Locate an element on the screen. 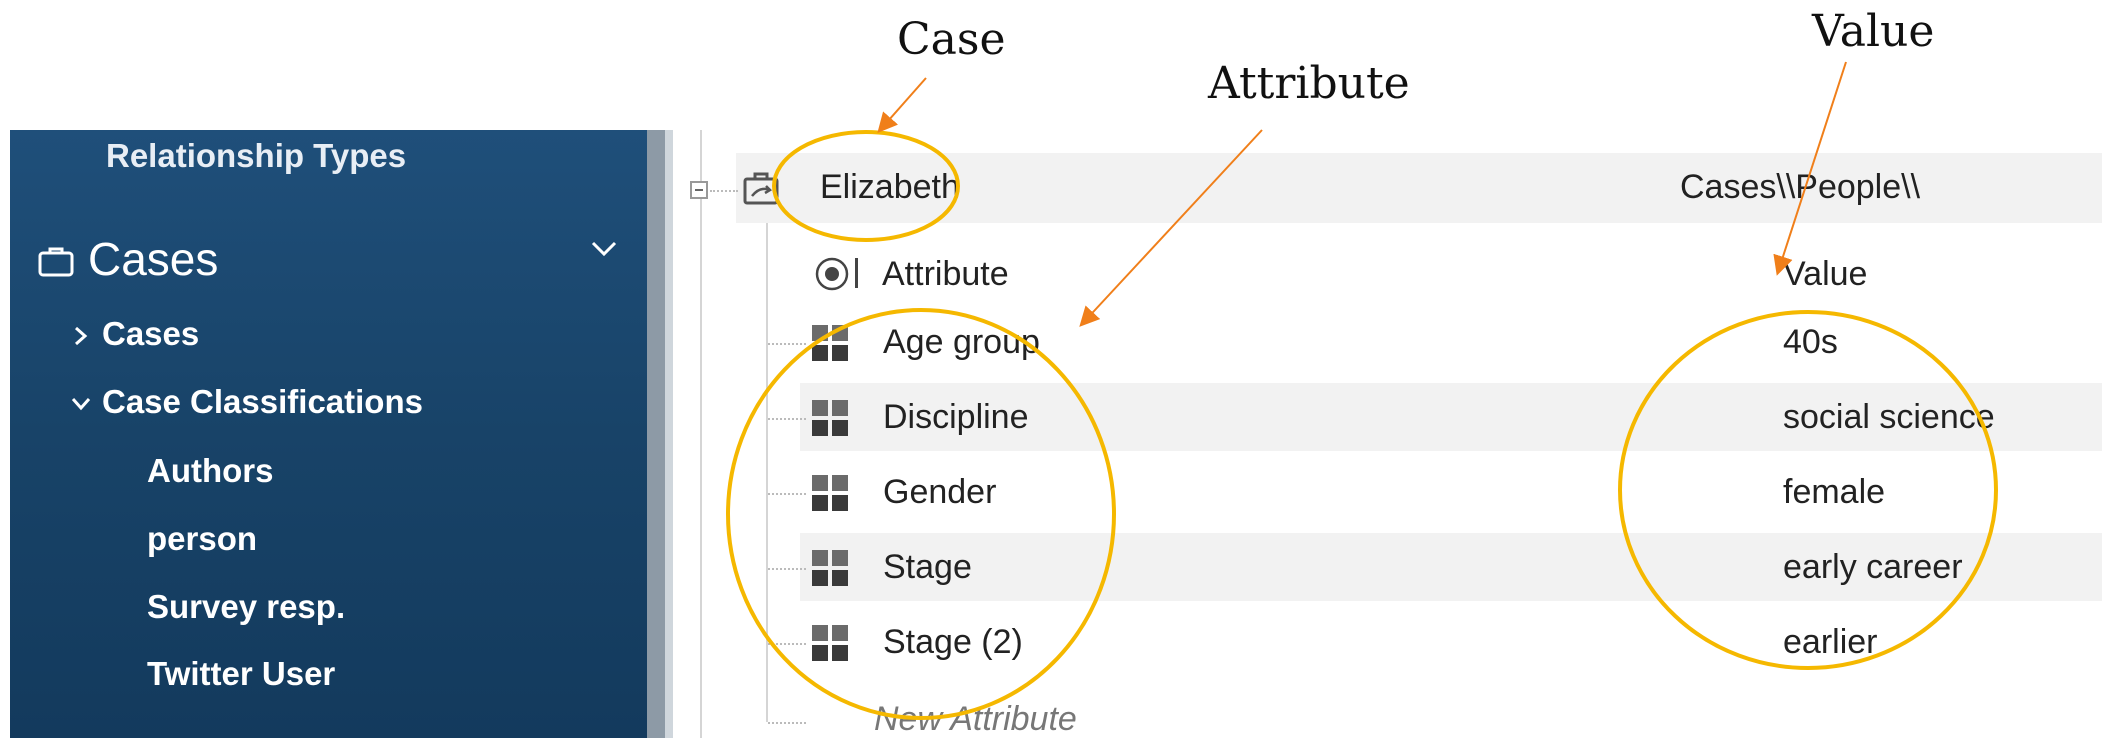  sidebar-item-cases-label: Cases is located at coordinates (151, 333).